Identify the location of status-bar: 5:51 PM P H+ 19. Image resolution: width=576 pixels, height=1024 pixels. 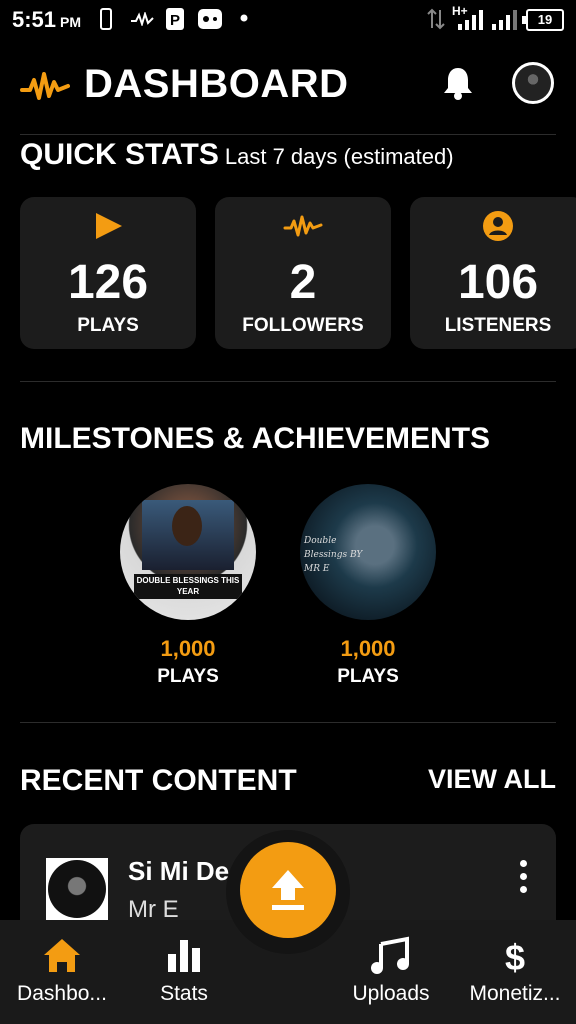
(288, 20).